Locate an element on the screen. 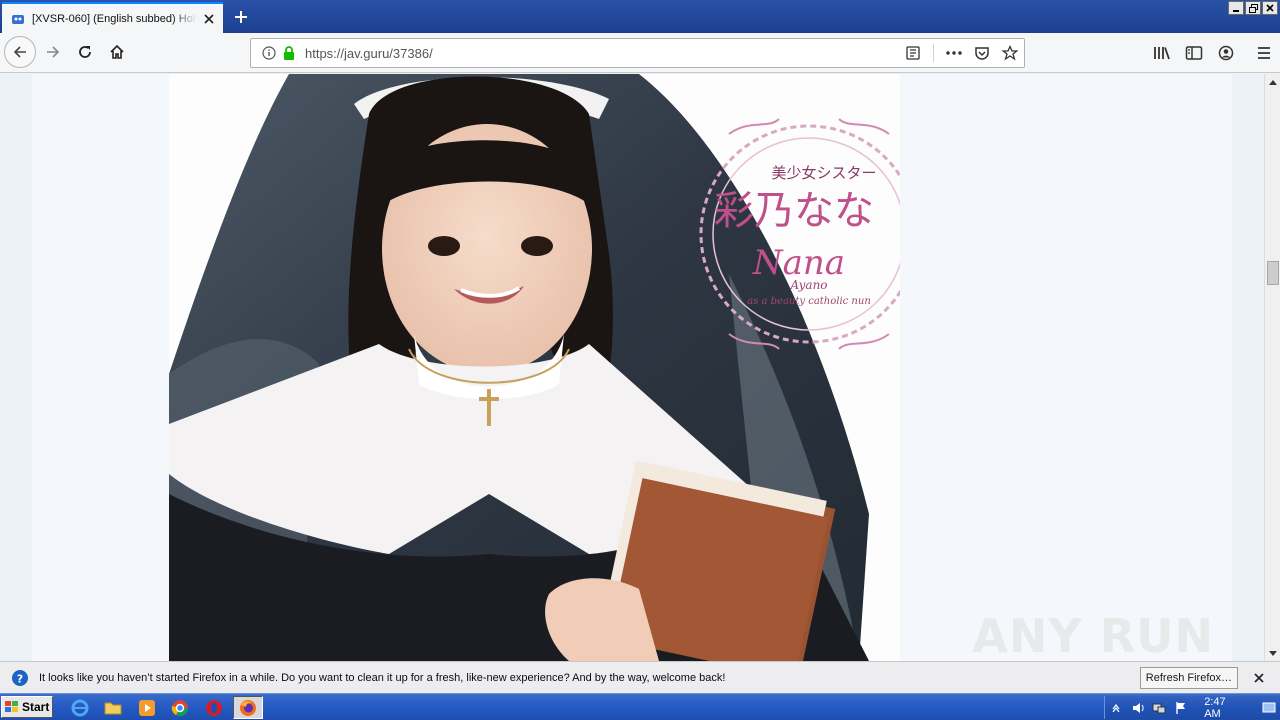 The width and height of the screenshot is (1280, 720). question-icon: ? is located at coordinates (20, 678).